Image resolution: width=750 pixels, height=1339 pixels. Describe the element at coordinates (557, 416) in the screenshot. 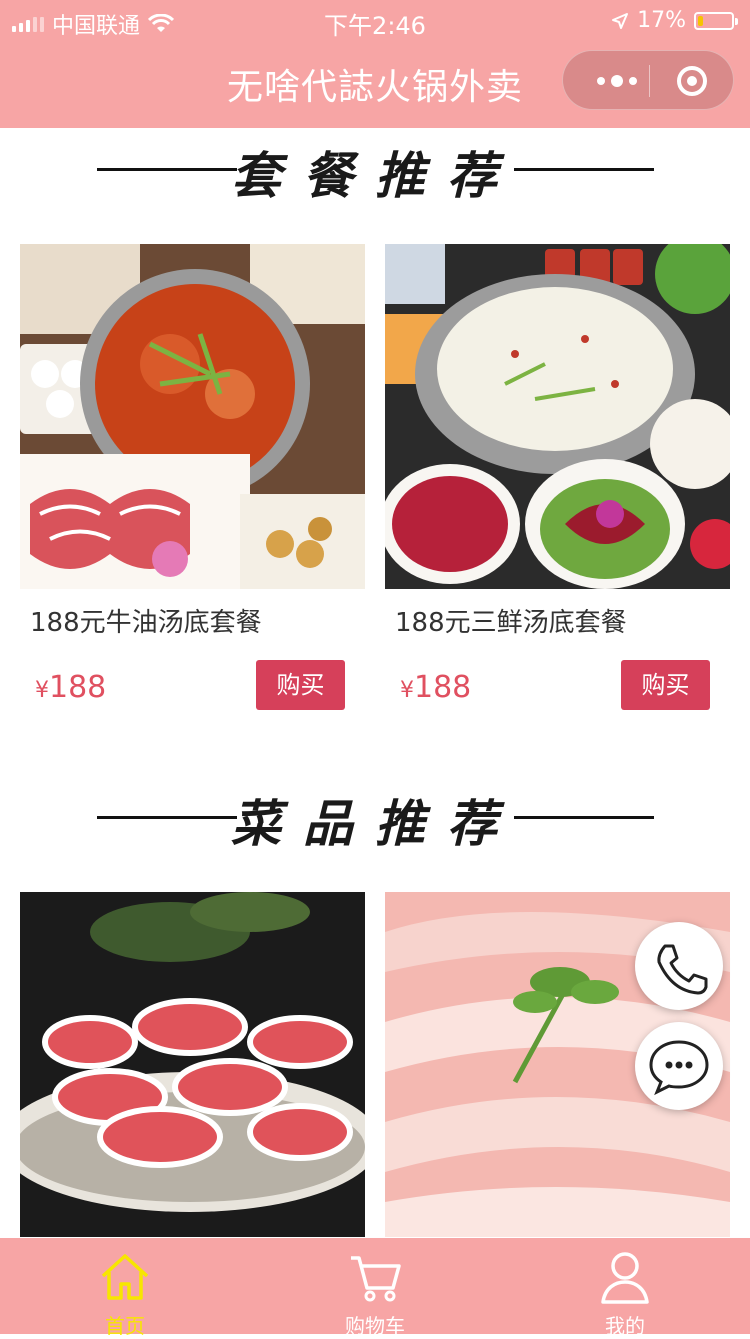

I see `combo-image-three-delicacies` at that location.